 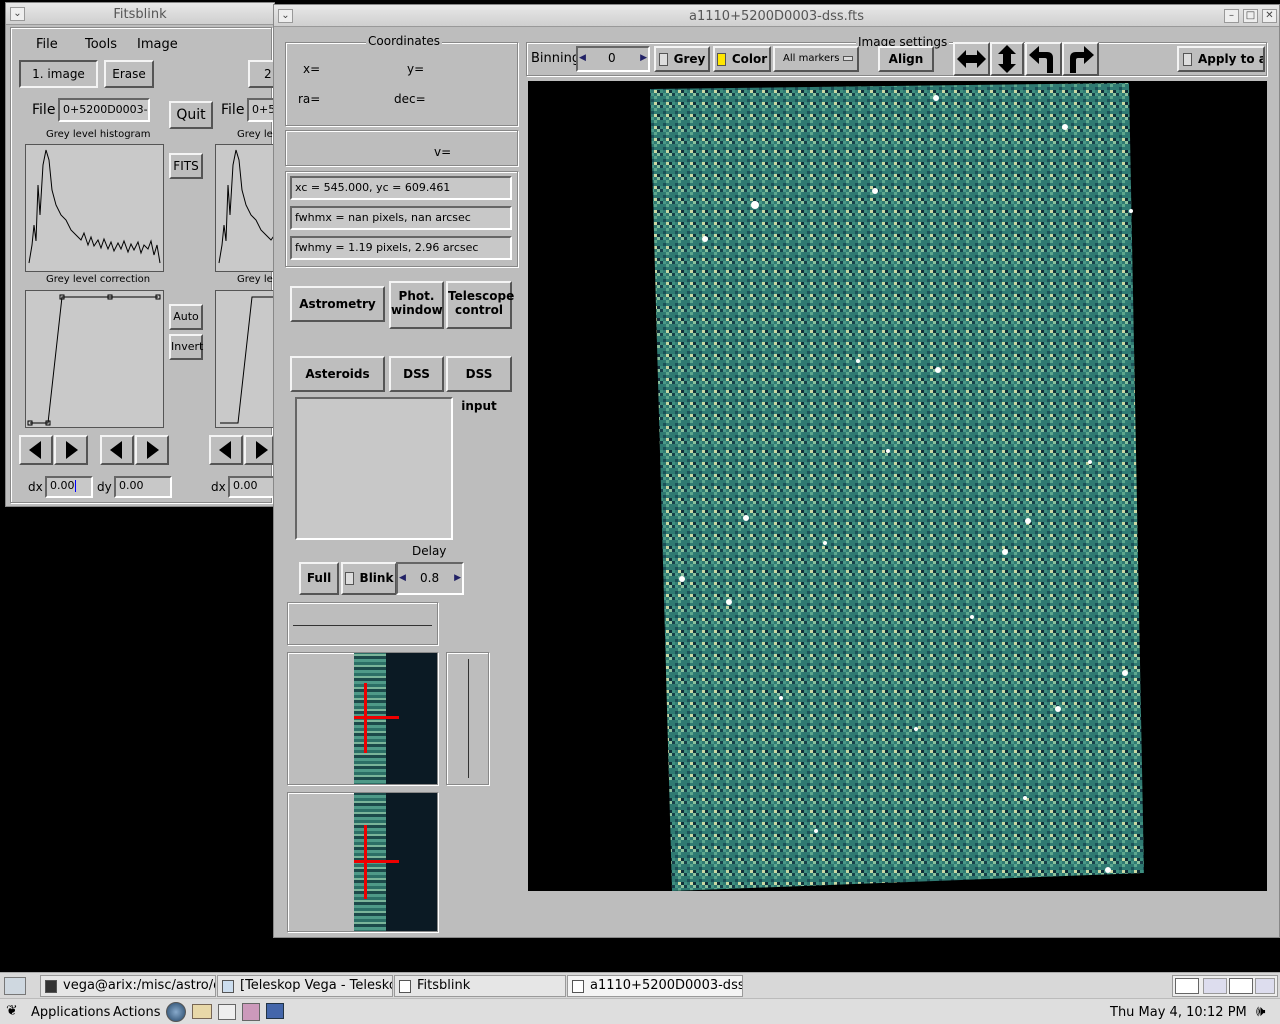 What do you see at coordinates (1250, 16) in the screenshot?
I see `maximize-icon: □` at bounding box center [1250, 16].